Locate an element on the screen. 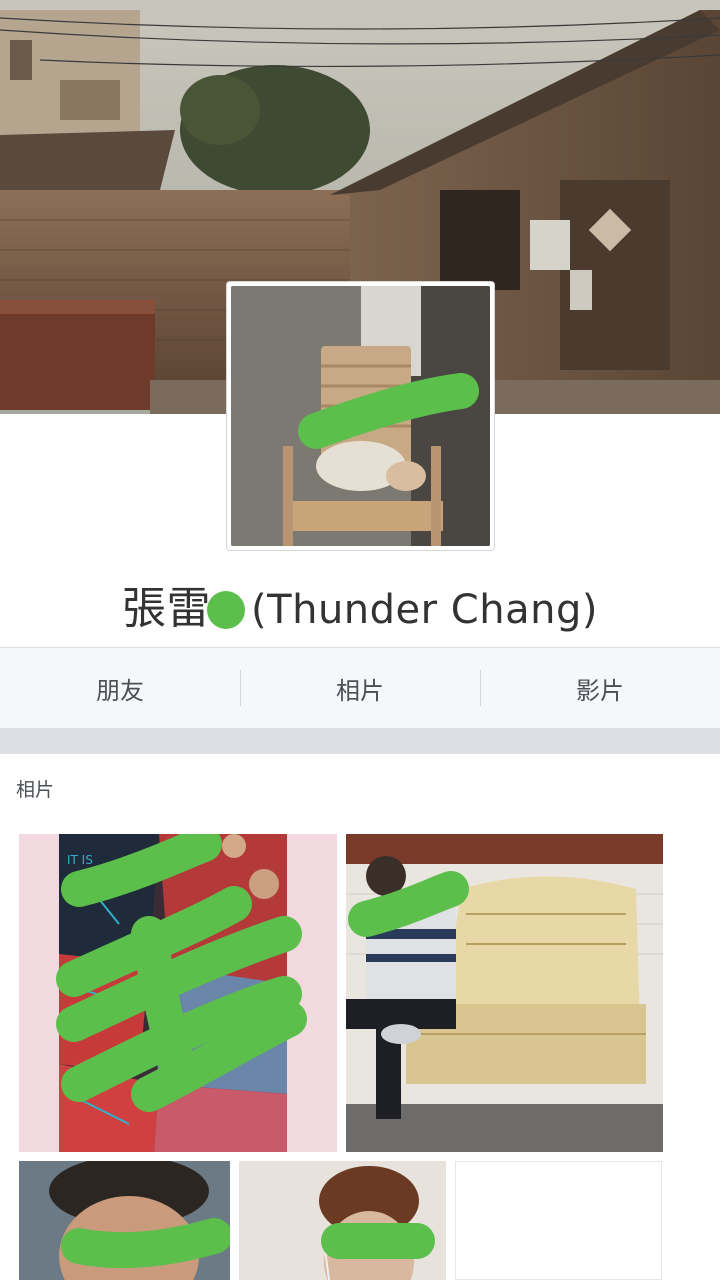  profile-avatar is located at coordinates (360, 416).